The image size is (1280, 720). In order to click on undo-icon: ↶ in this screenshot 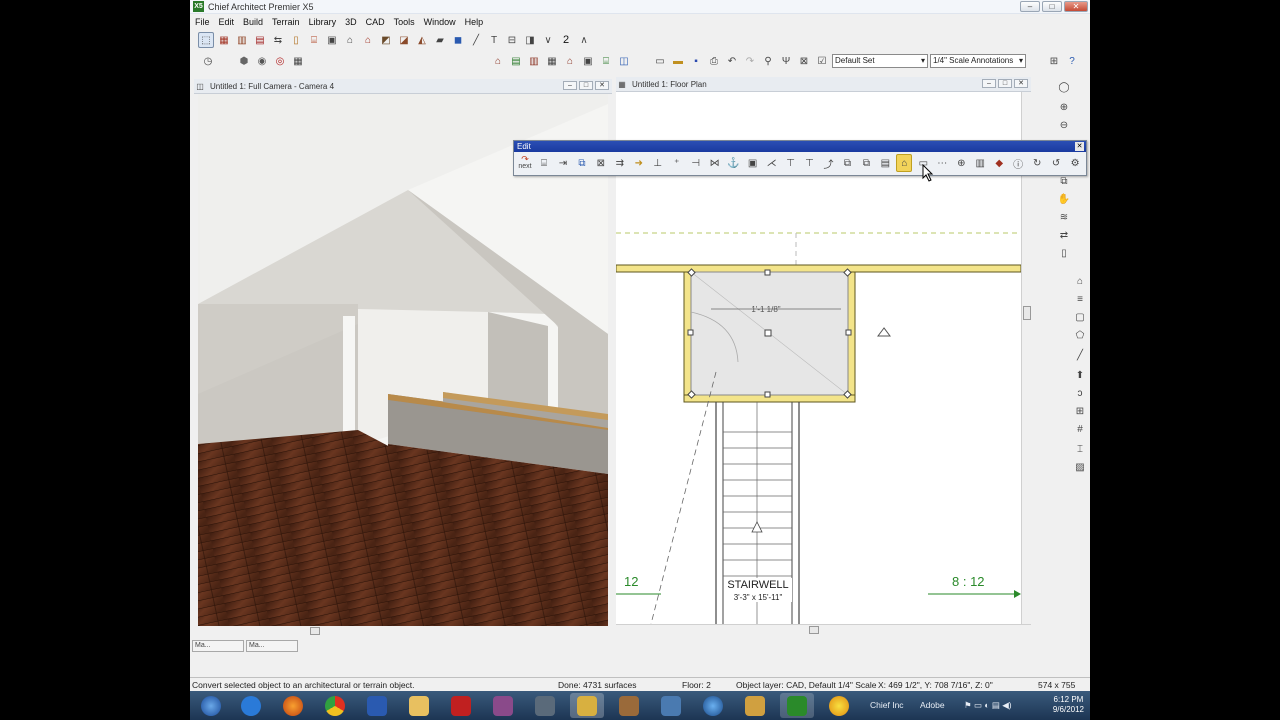, I will do `click(732, 61)`.